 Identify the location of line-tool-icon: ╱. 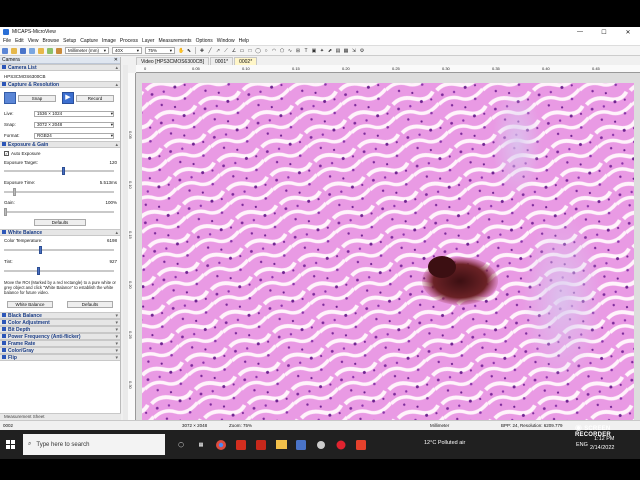
(210, 51).